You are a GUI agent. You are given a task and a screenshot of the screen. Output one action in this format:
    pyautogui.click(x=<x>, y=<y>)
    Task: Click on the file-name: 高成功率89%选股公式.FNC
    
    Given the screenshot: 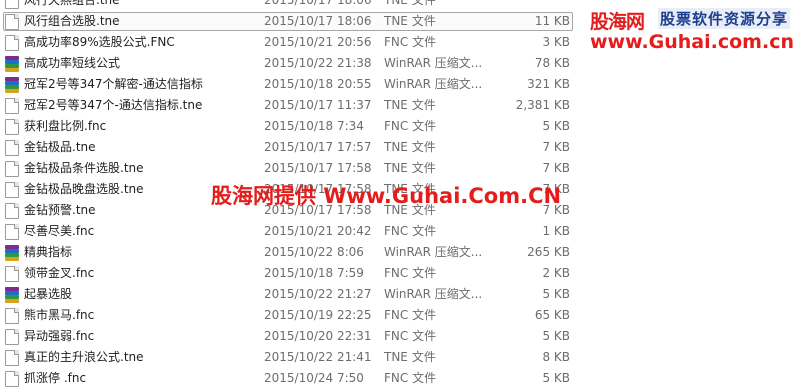 What is the action you would take?
    pyautogui.click(x=99, y=42)
    